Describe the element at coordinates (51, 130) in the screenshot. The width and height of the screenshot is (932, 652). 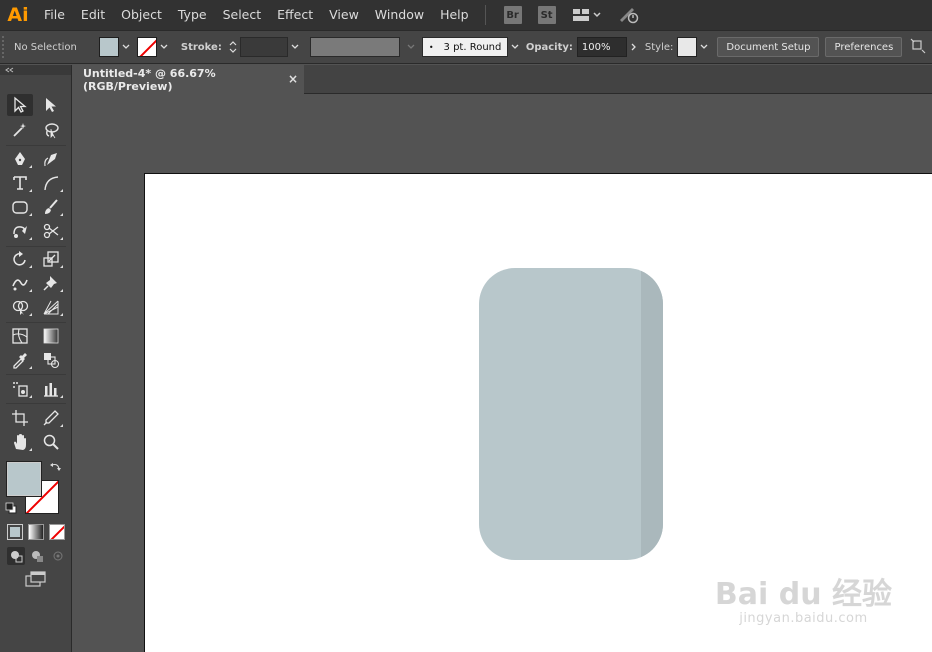
I see `lasso-tool` at that location.